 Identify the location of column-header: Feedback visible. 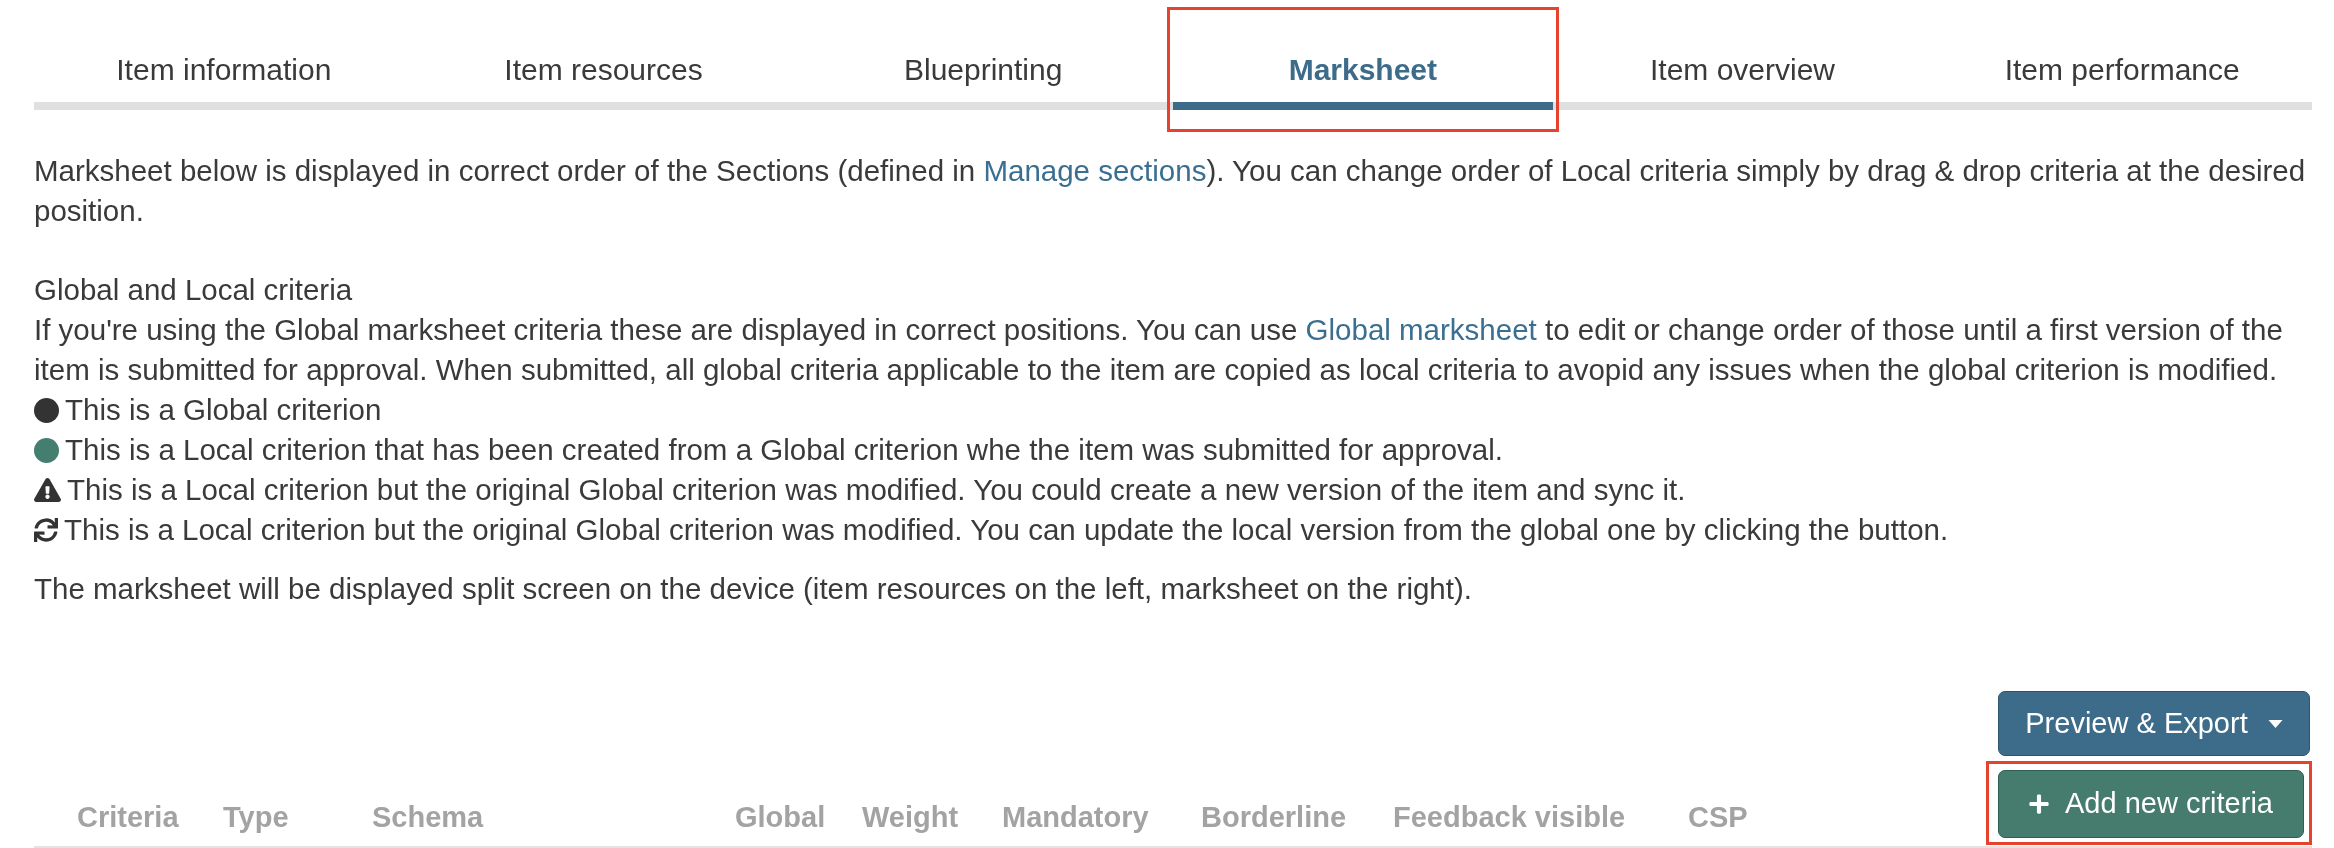
(1510, 817).